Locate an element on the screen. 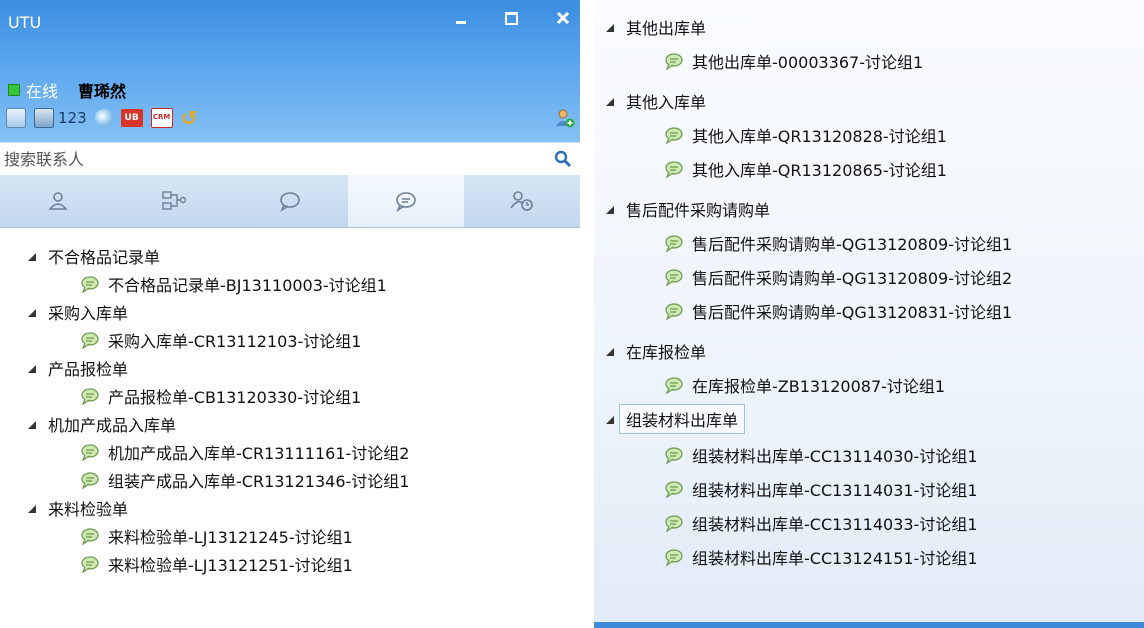 The image size is (1144, 628). tree-item: 其他出库单-00003367-讨论组1 is located at coordinates (793, 61).